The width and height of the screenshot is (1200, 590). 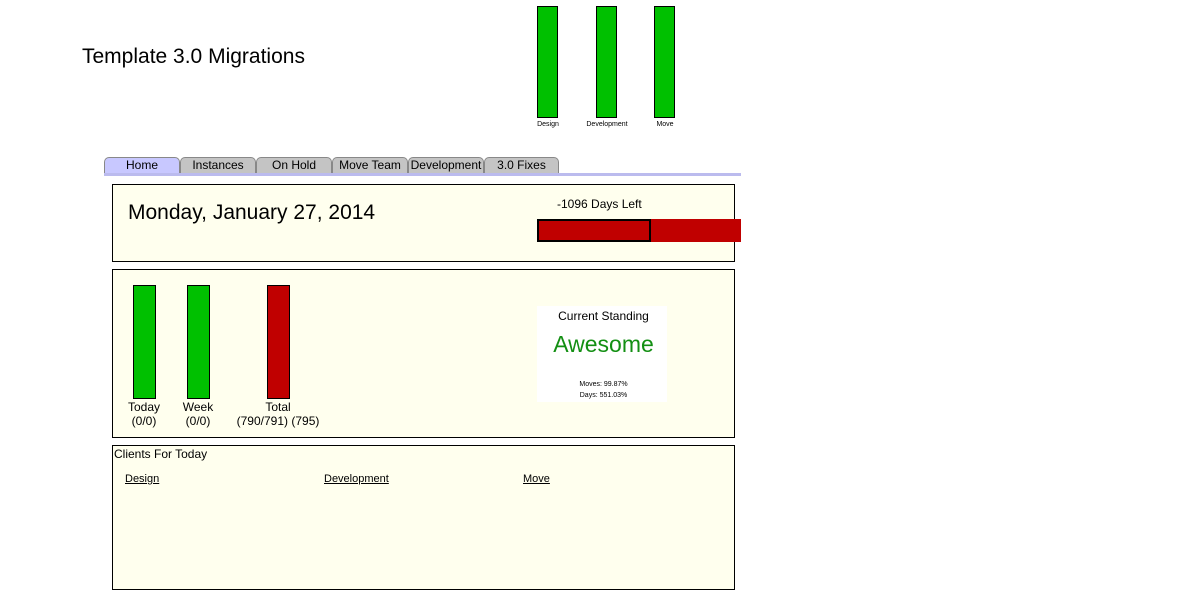 What do you see at coordinates (278, 342) in the screenshot?
I see `total-bar` at bounding box center [278, 342].